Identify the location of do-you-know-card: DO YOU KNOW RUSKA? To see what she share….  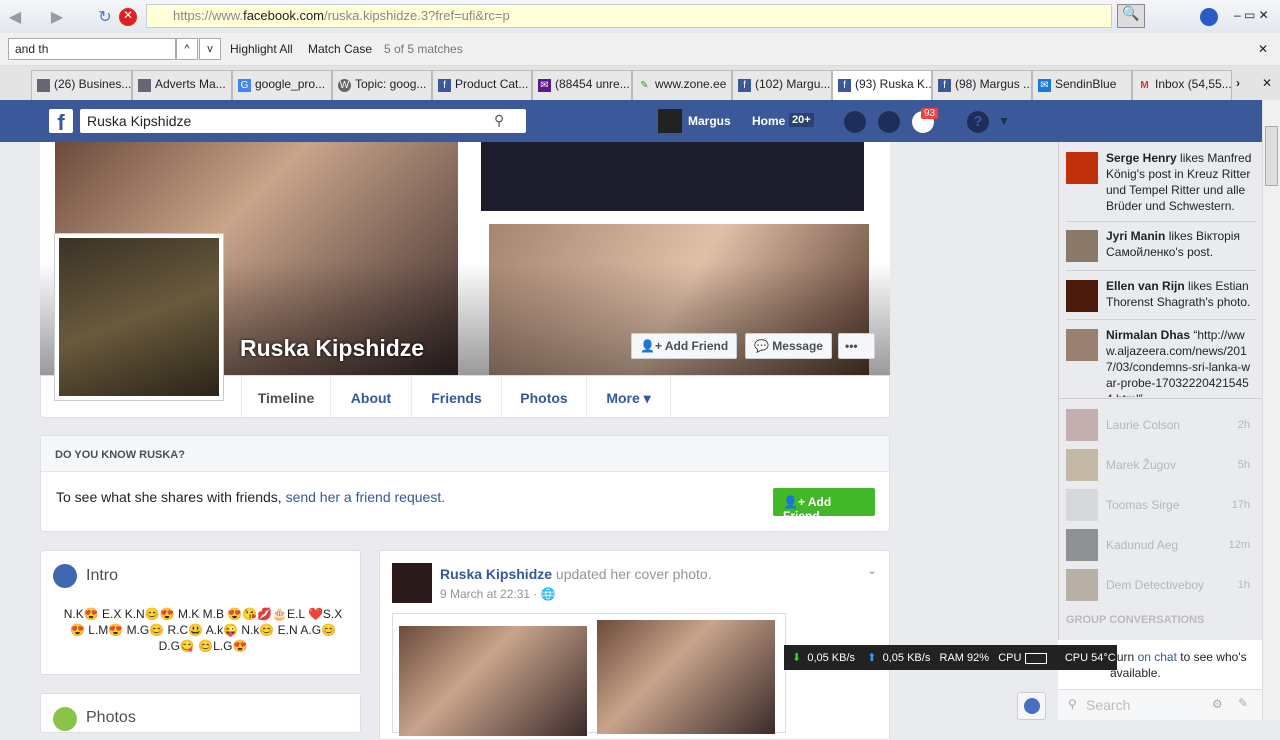
(465, 483).